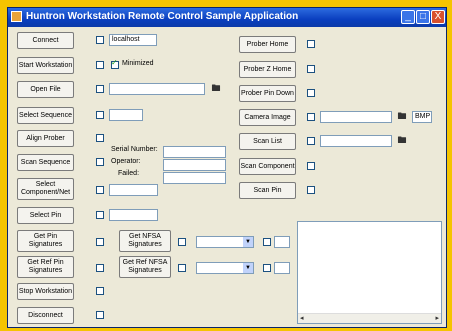 The image size is (452, 331). What do you see at coordinates (45, 89) in the screenshot?
I see `open-file-button: Open File` at bounding box center [45, 89].